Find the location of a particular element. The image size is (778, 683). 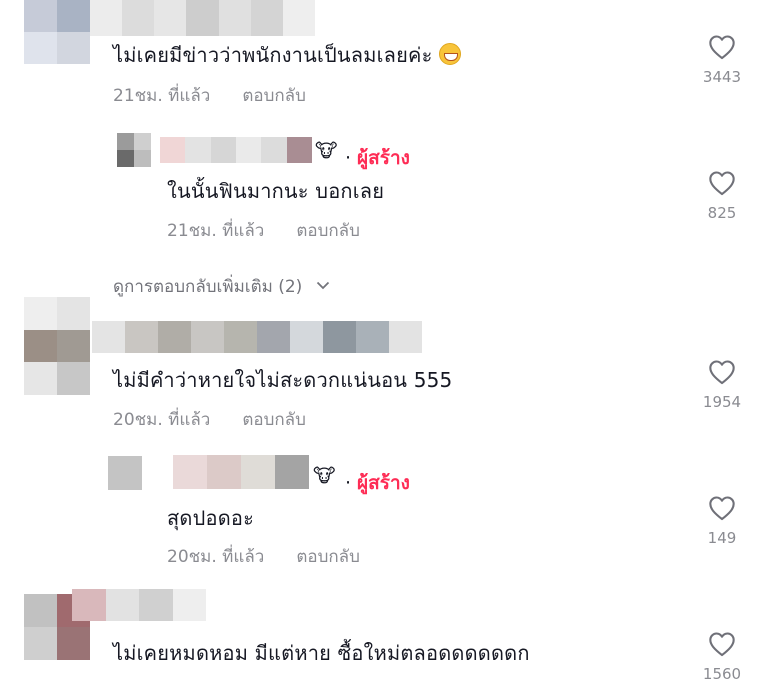

view-more-replies-button: ดูการตอบกลับเพิ่มเติม (2) is located at coordinates (221, 286).